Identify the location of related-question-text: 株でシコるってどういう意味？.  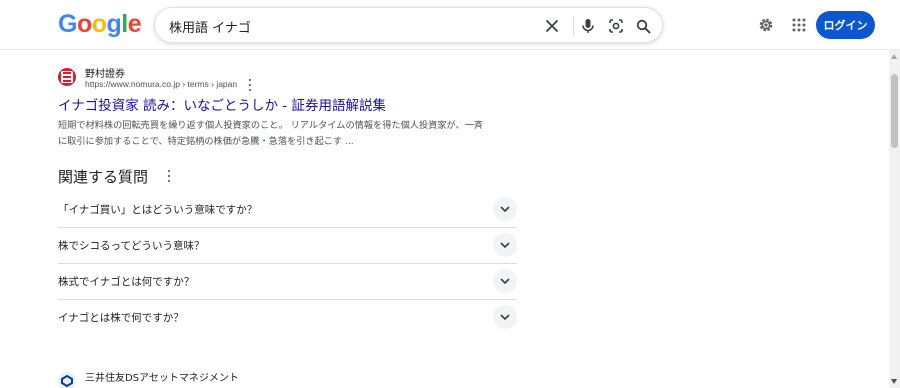
(131, 246).